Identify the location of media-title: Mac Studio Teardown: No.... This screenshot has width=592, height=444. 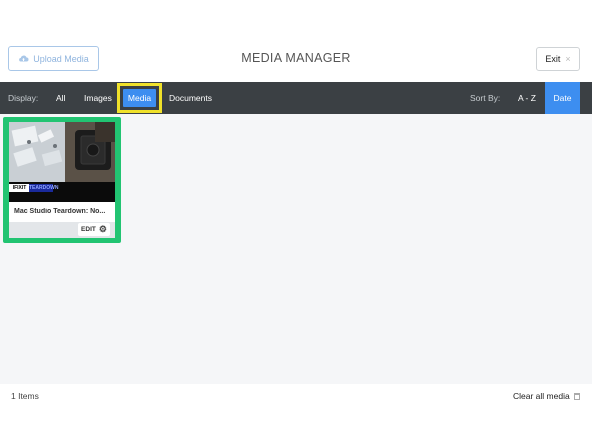
(60, 211).